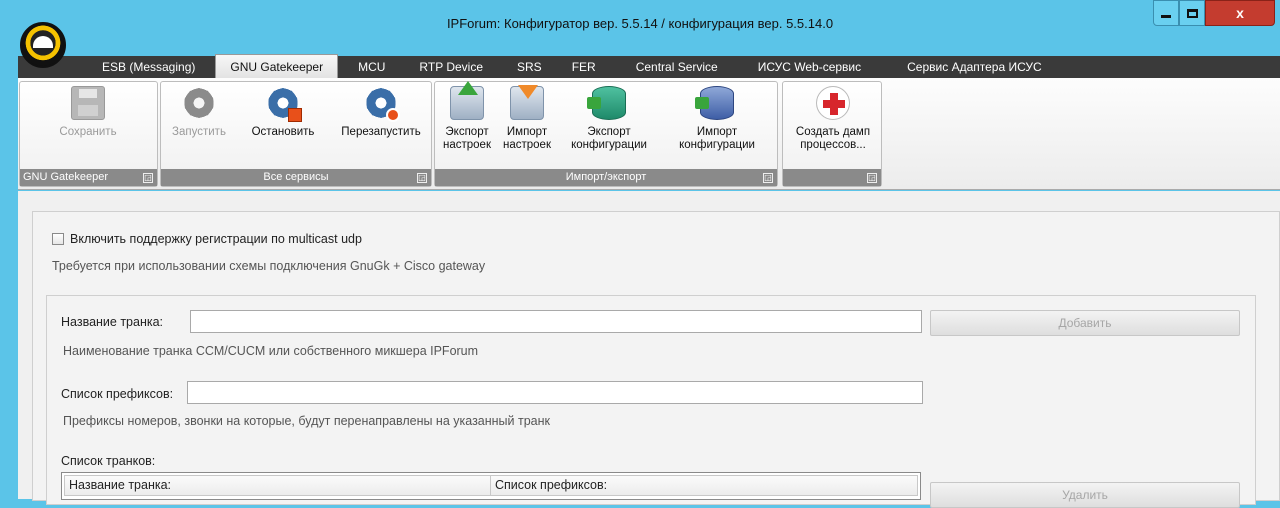  What do you see at coordinates (88, 103) in the screenshot?
I see `floppy-disk-icon` at bounding box center [88, 103].